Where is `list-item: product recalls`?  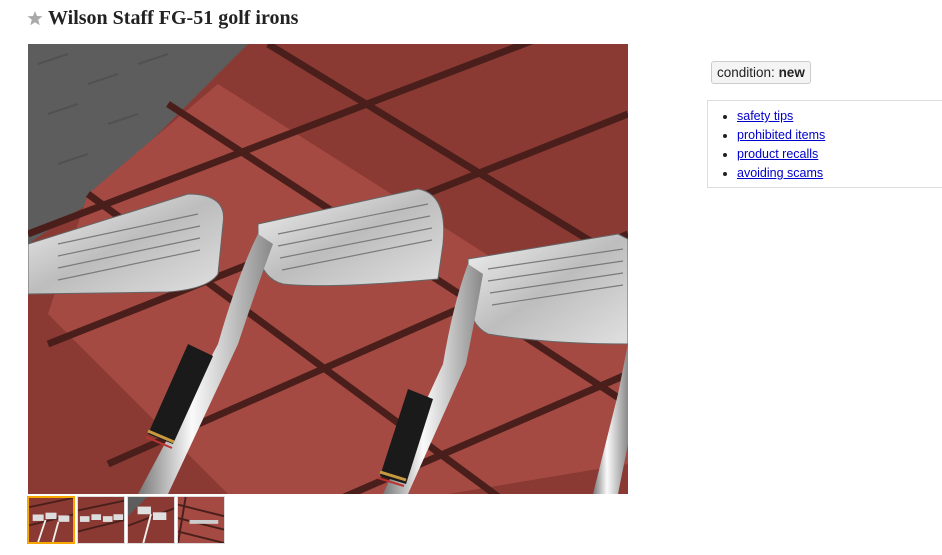 list-item: product recalls is located at coordinates (839, 154).